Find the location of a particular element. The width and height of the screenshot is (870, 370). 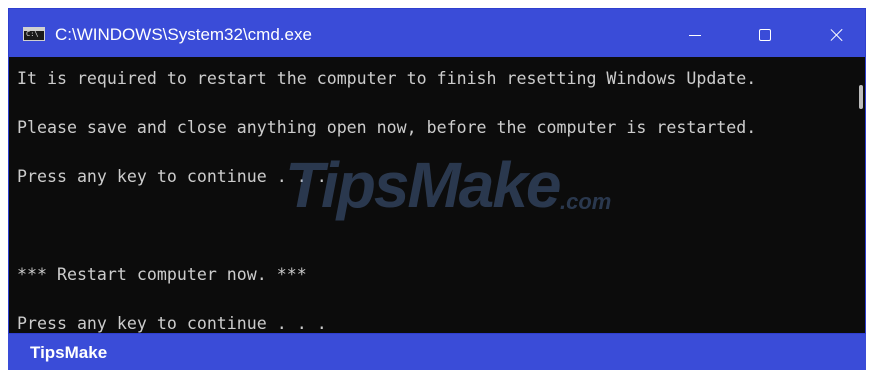

minimize-button is located at coordinates (695, 35).